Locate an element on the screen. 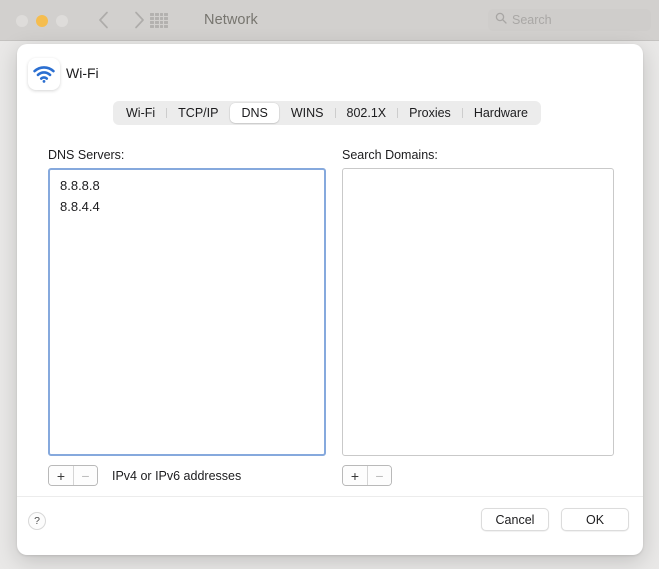 Image resolution: width=659 pixels, height=569 pixels. tab-dns: DNS is located at coordinates (254, 113).